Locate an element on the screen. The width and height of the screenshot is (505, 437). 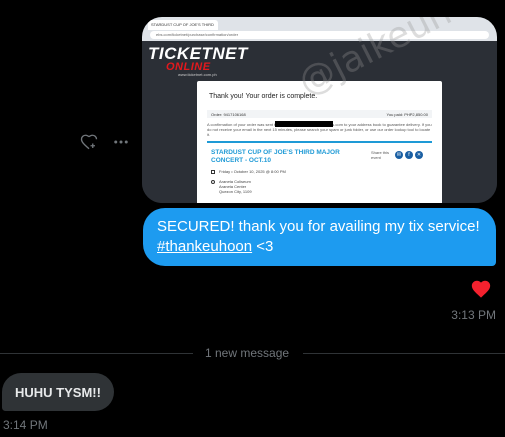
message-actions is located at coordinates (105, 142).